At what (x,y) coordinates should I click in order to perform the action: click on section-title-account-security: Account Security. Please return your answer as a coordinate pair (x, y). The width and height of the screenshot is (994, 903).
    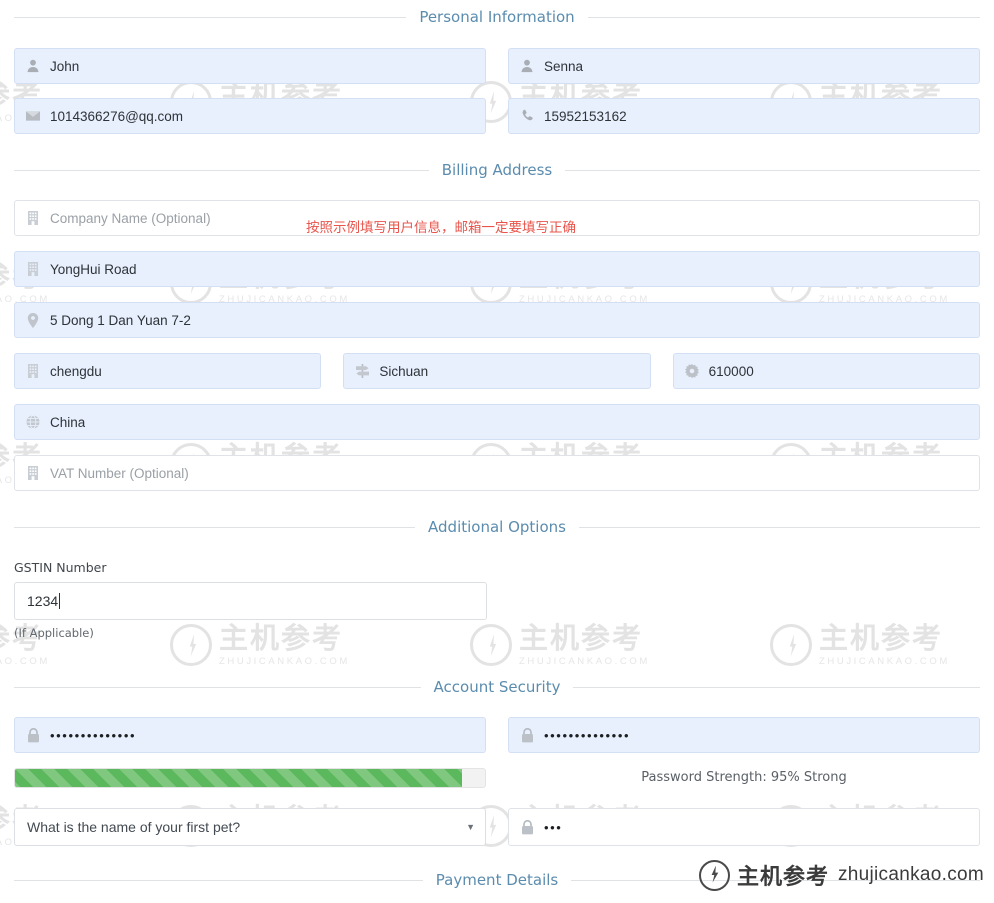
    Looking at the image, I should click on (497, 687).